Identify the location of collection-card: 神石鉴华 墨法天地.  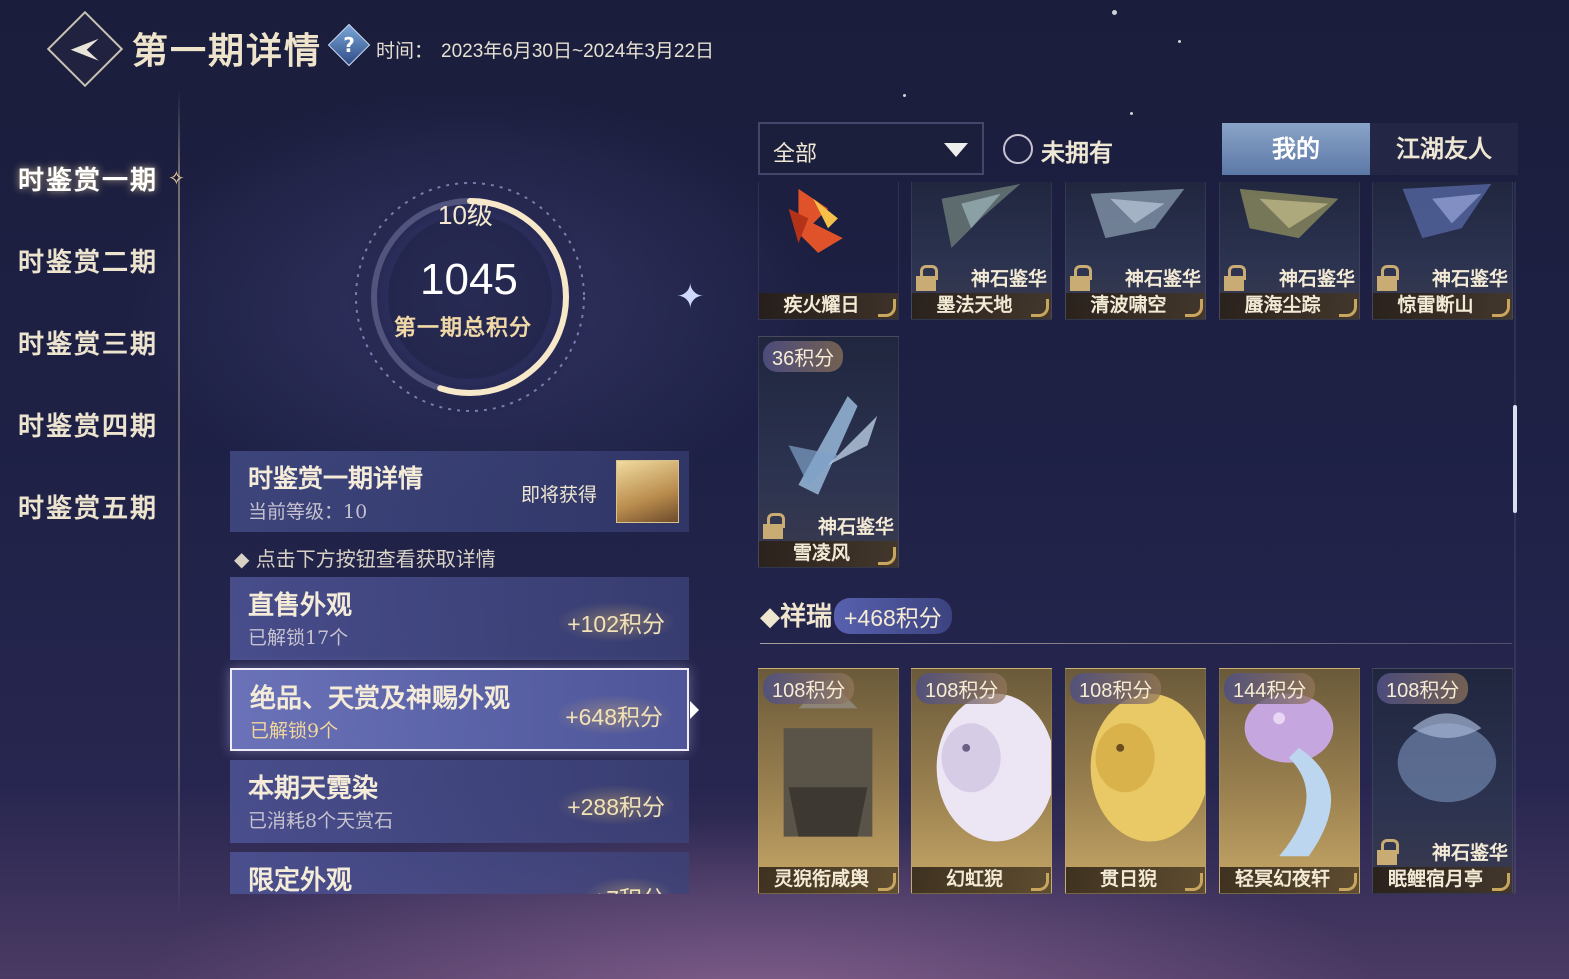
(981, 251).